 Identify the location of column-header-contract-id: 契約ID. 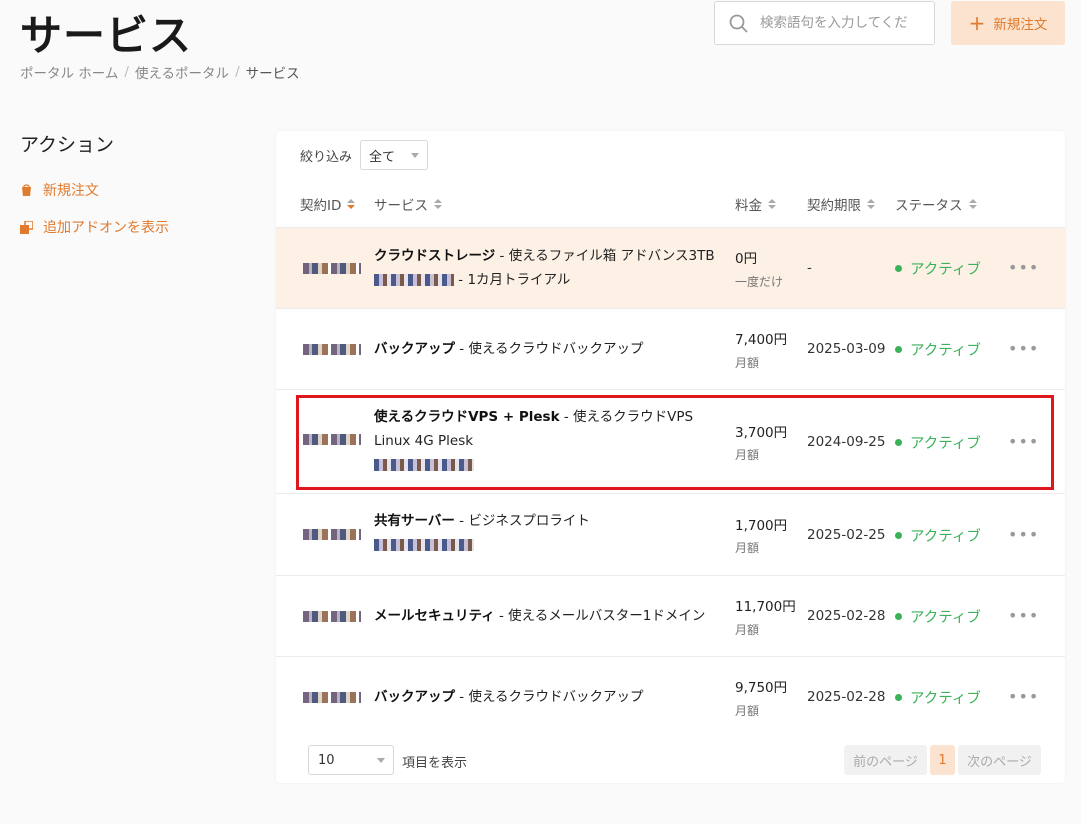
(328, 204).